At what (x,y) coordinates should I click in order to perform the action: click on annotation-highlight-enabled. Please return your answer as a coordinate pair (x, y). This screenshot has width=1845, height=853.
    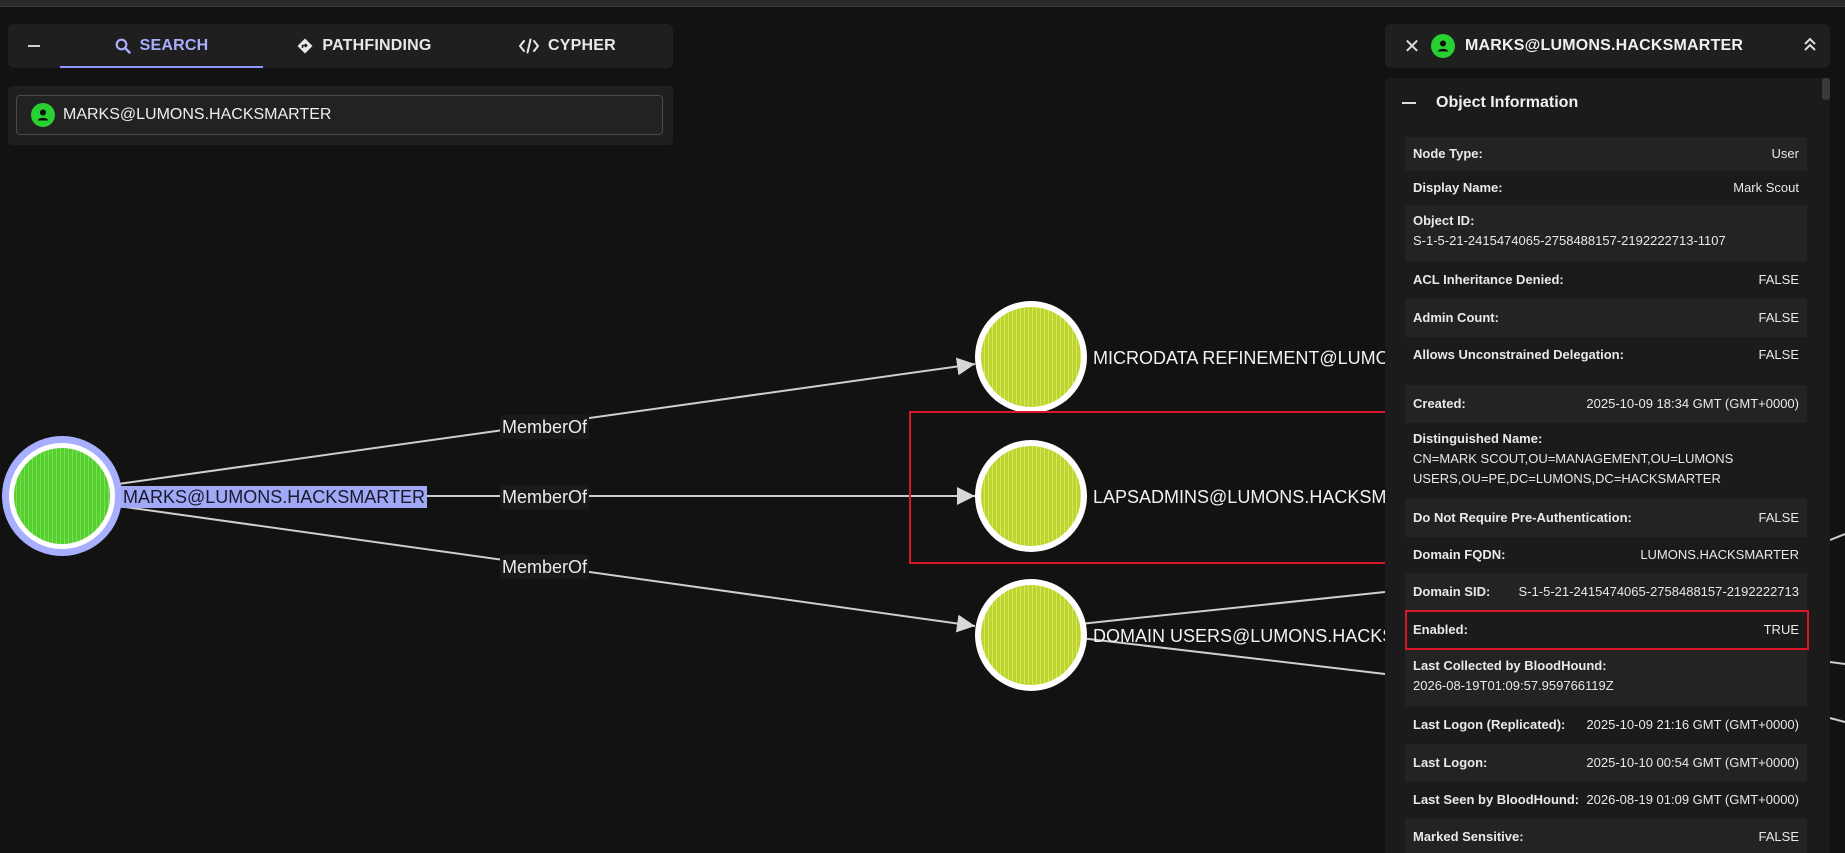
    Looking at the image, I should click on (1607, 630).